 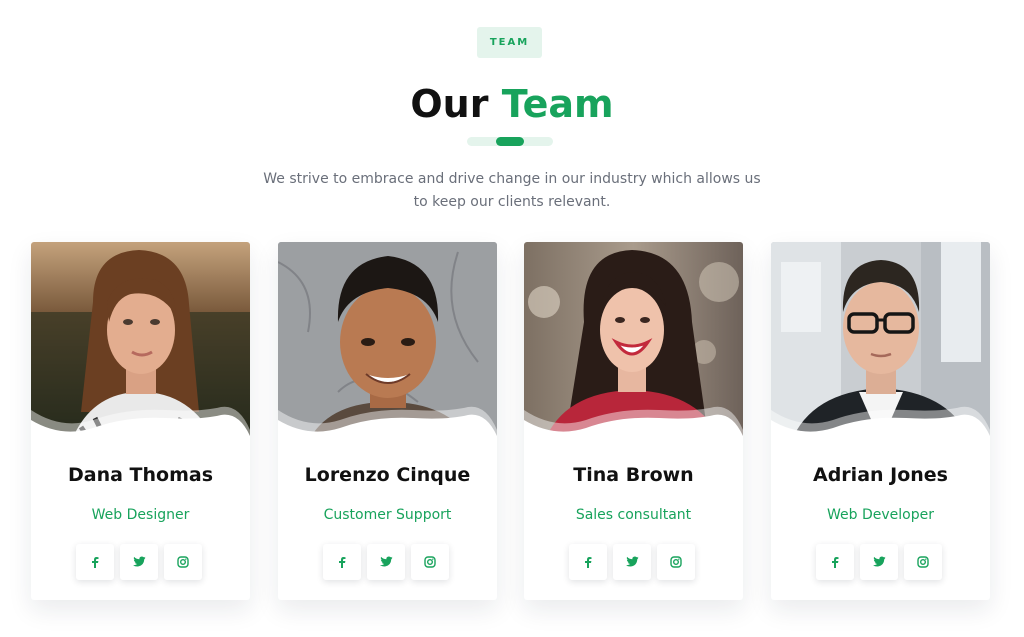 What do you see at coordinates (387, 475) in the screenshot?
I see `member-name: Lorenzo Cinque` at bounding box center [387, 475].